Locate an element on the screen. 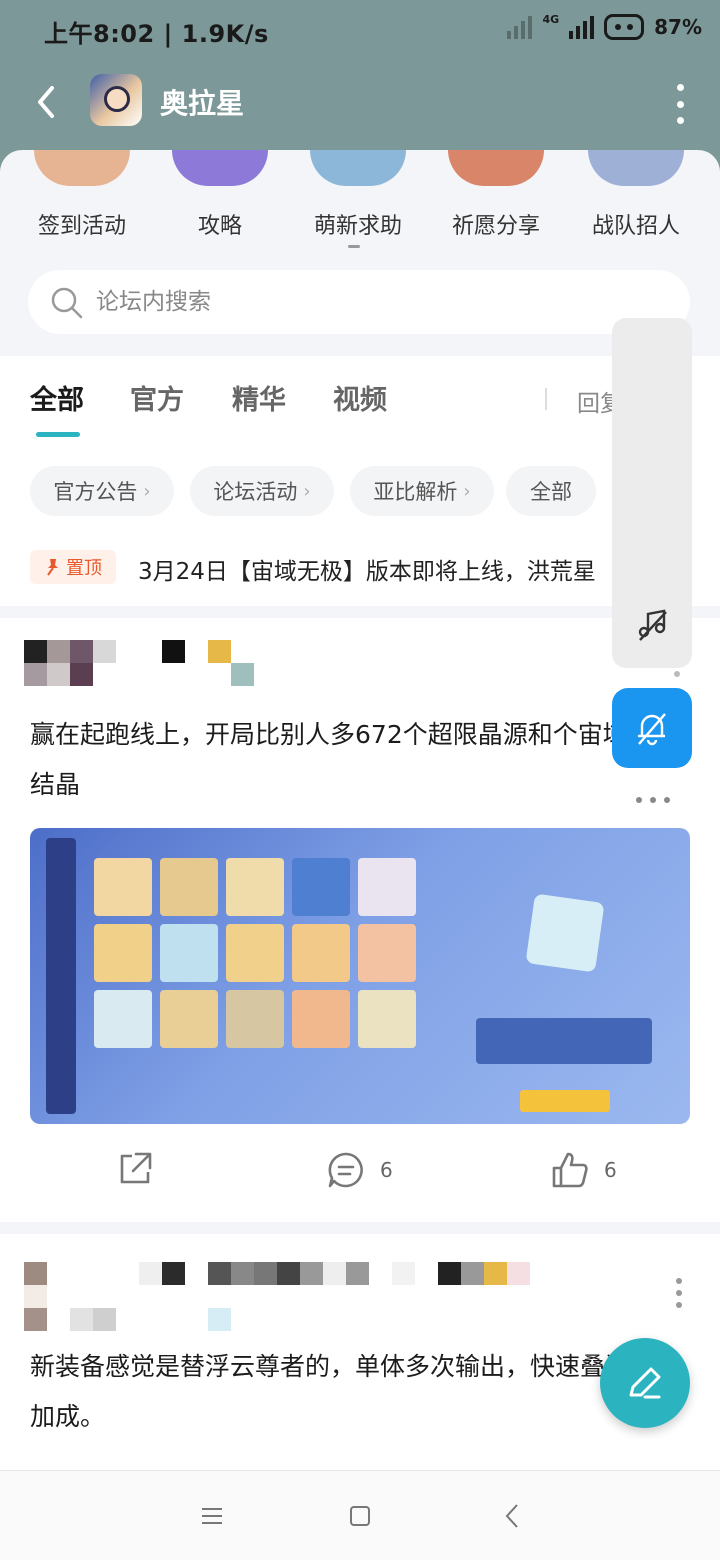 This screenshot has width=720, height=1560. system-back-button is located at coordinates (512, 1516).